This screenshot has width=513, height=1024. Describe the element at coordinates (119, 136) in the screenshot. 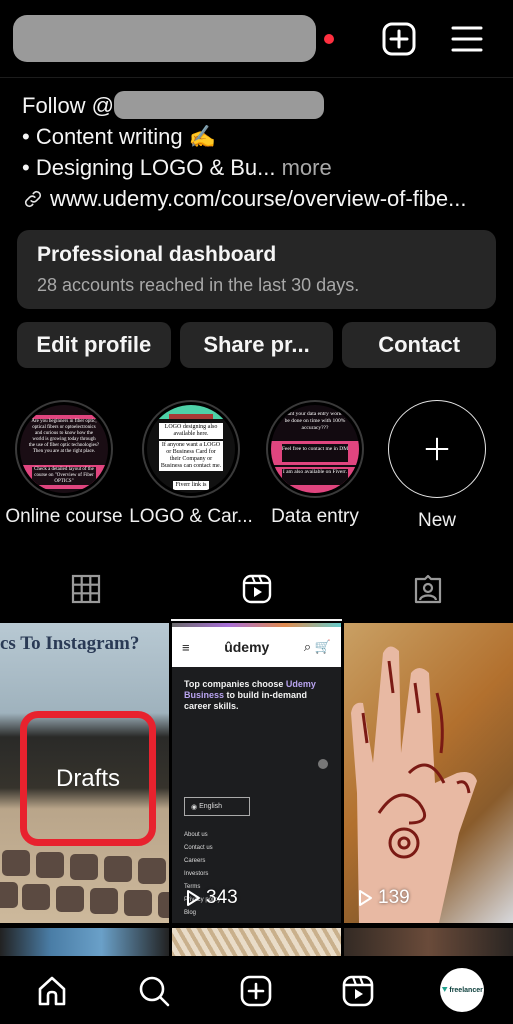

I see `bio-line-1: • Content writing ✍️` at that location.